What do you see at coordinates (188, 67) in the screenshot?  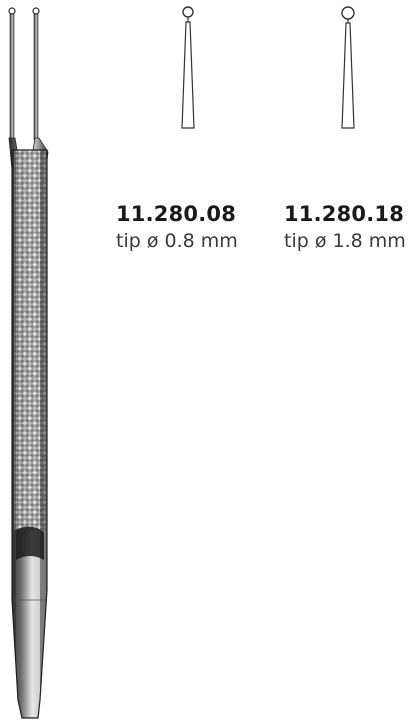 I see `tip-diagram-0.8mm` at bounding box center [188, 67].